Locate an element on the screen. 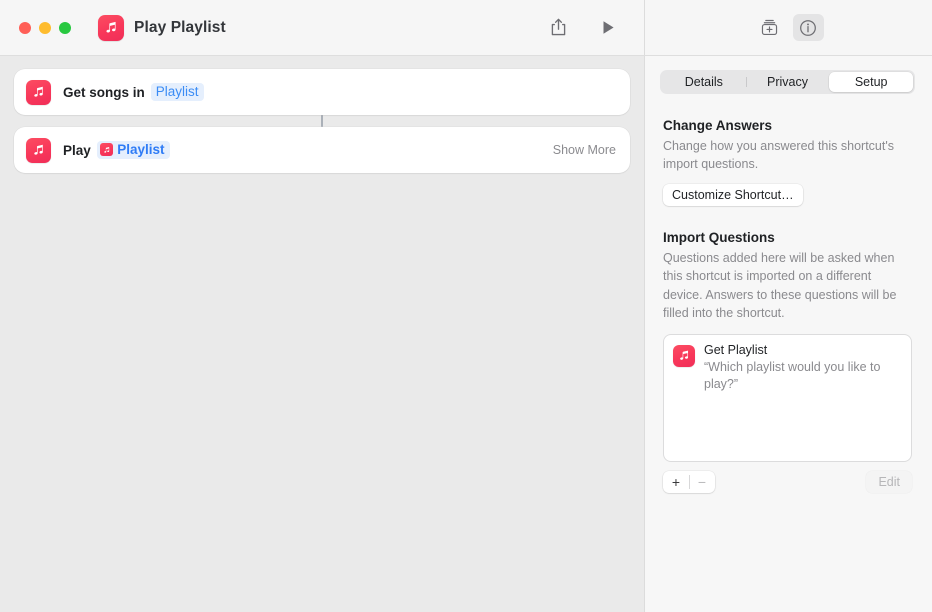 This screenshot has width=932, height=612. add-remove-segmented-control: + − is located at coordinates (689, 481).